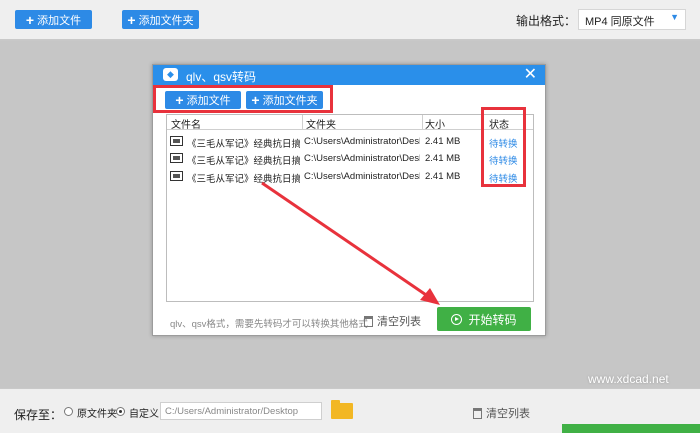  I want to click on custom-folder-label: 自定义, so click(144, 414).